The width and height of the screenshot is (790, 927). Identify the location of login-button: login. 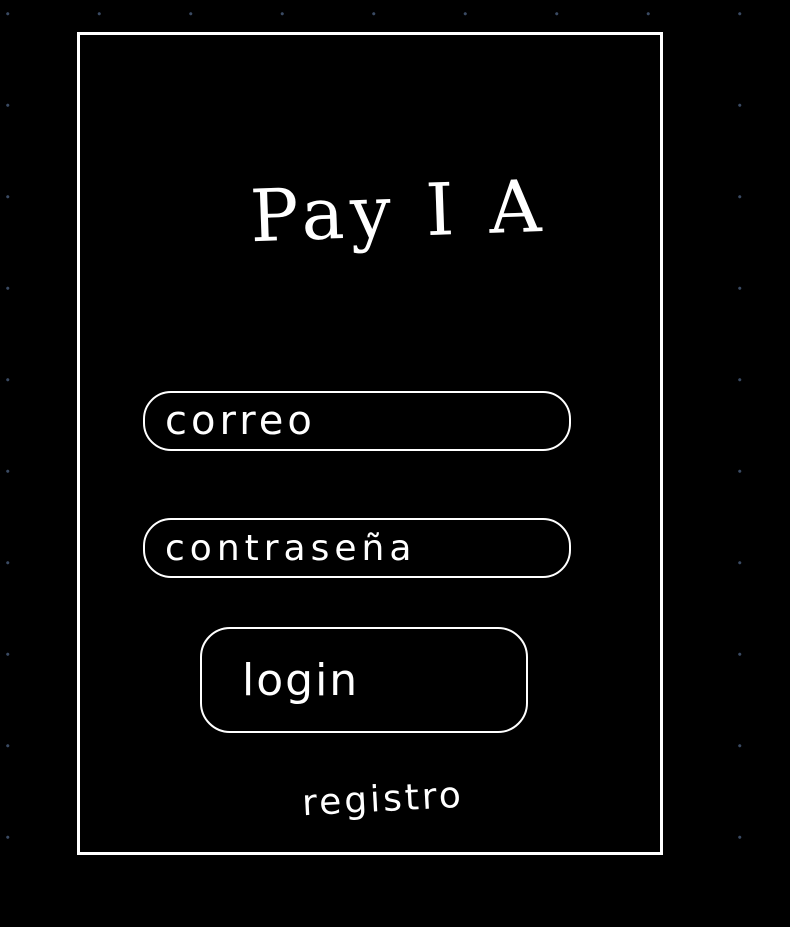
(364, 680).